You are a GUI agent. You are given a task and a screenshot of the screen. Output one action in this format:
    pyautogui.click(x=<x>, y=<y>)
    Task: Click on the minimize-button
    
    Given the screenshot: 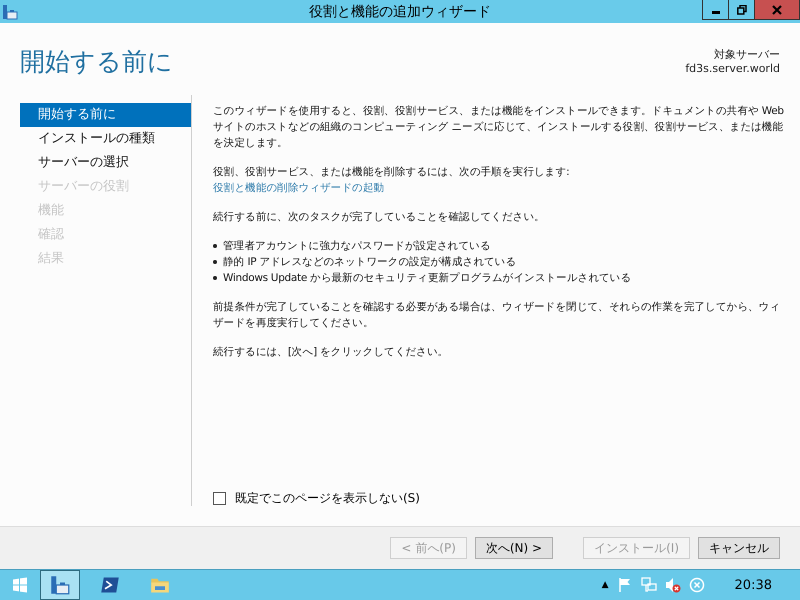 What is the action you would take?
    pyautogui.click(x=715, y=10)
    